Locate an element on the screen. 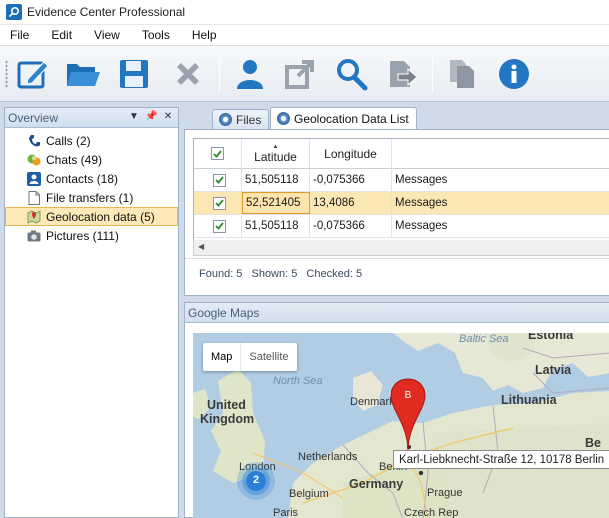  column-header-label: Latitude is located at coordinates (275, 156).